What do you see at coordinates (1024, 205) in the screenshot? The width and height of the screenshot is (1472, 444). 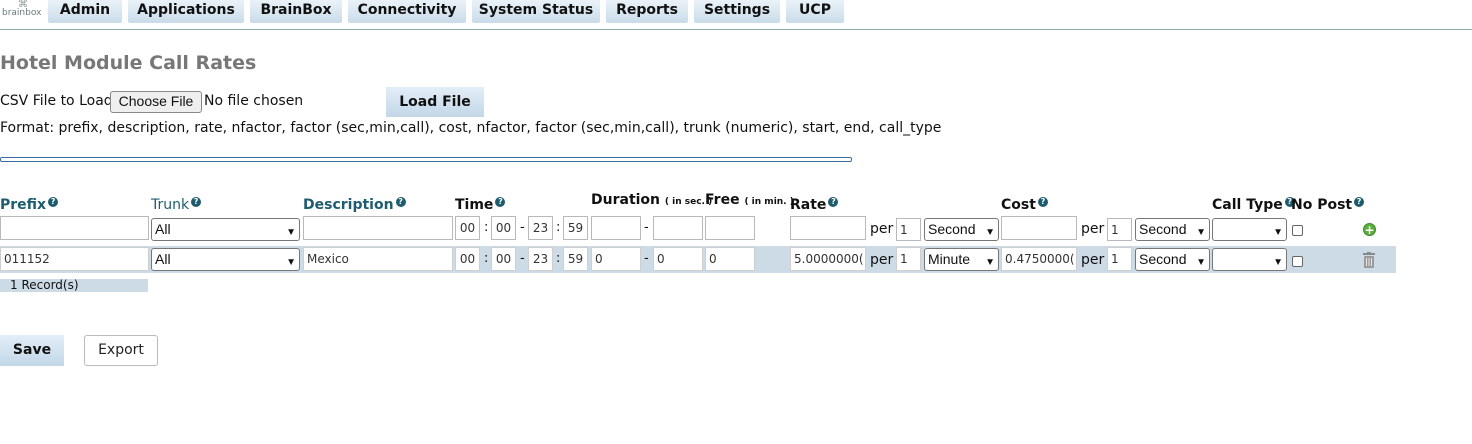 I see `header-cost: Cost?` at bounding box center [1024, 205].